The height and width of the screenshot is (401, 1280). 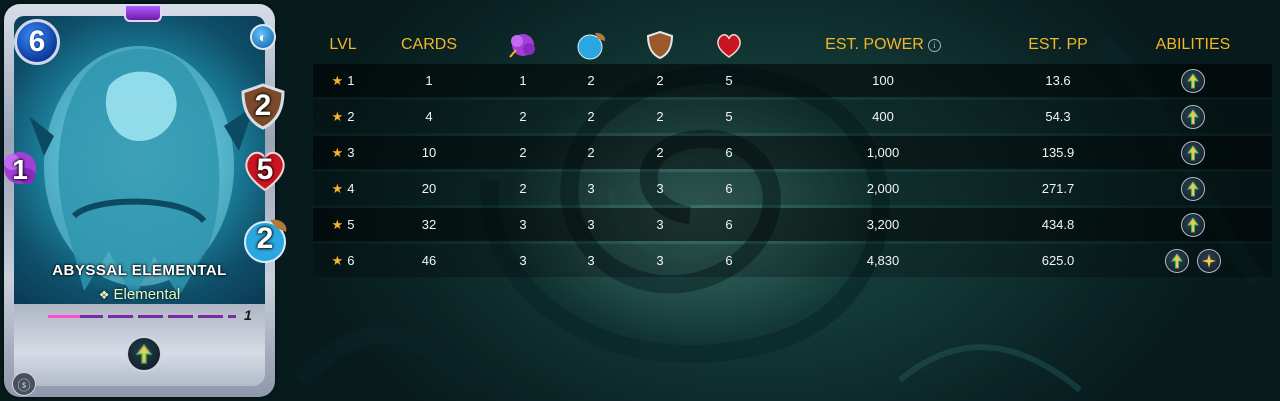 I want to click on cell-lvl: ★ 1, so click(x=343, y=80).